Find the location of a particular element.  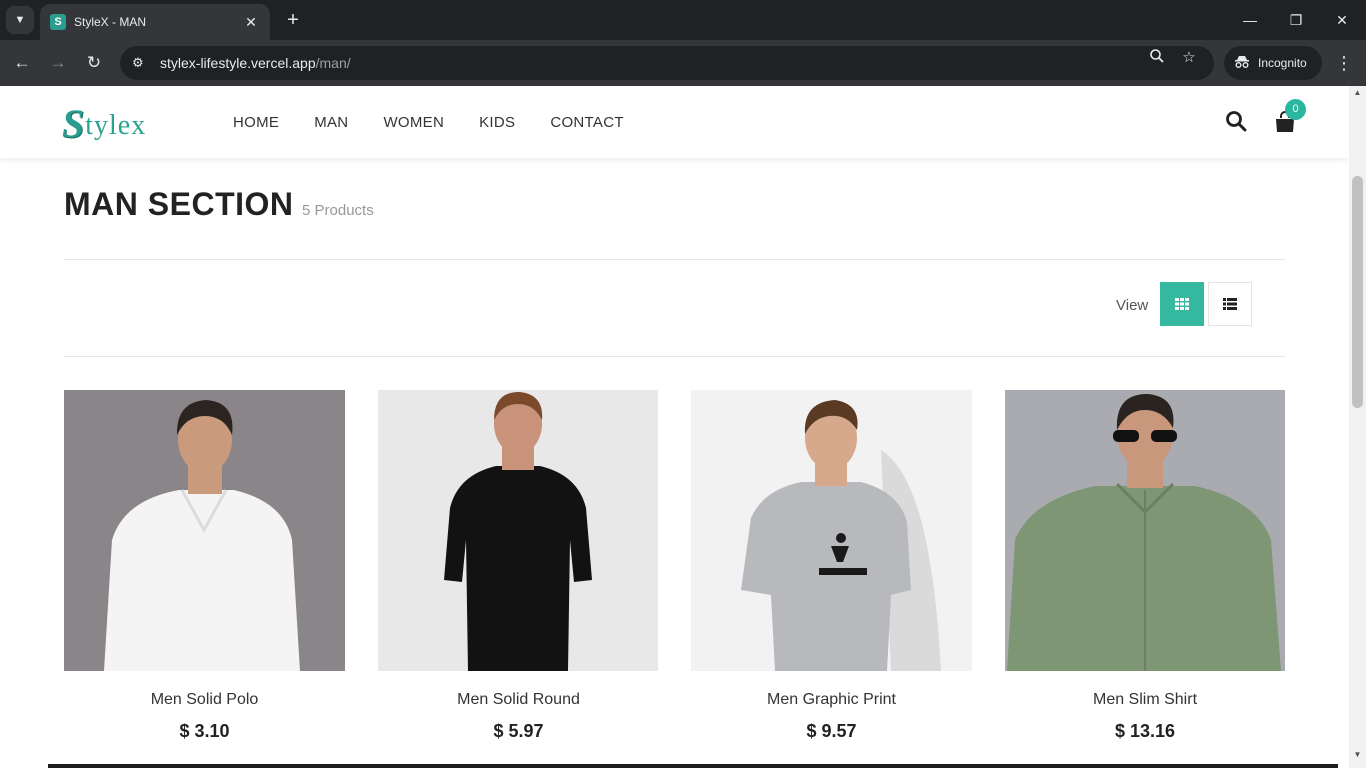

scroll-up-arrow-icon: ▲ is located at coordinates (1357, 95).